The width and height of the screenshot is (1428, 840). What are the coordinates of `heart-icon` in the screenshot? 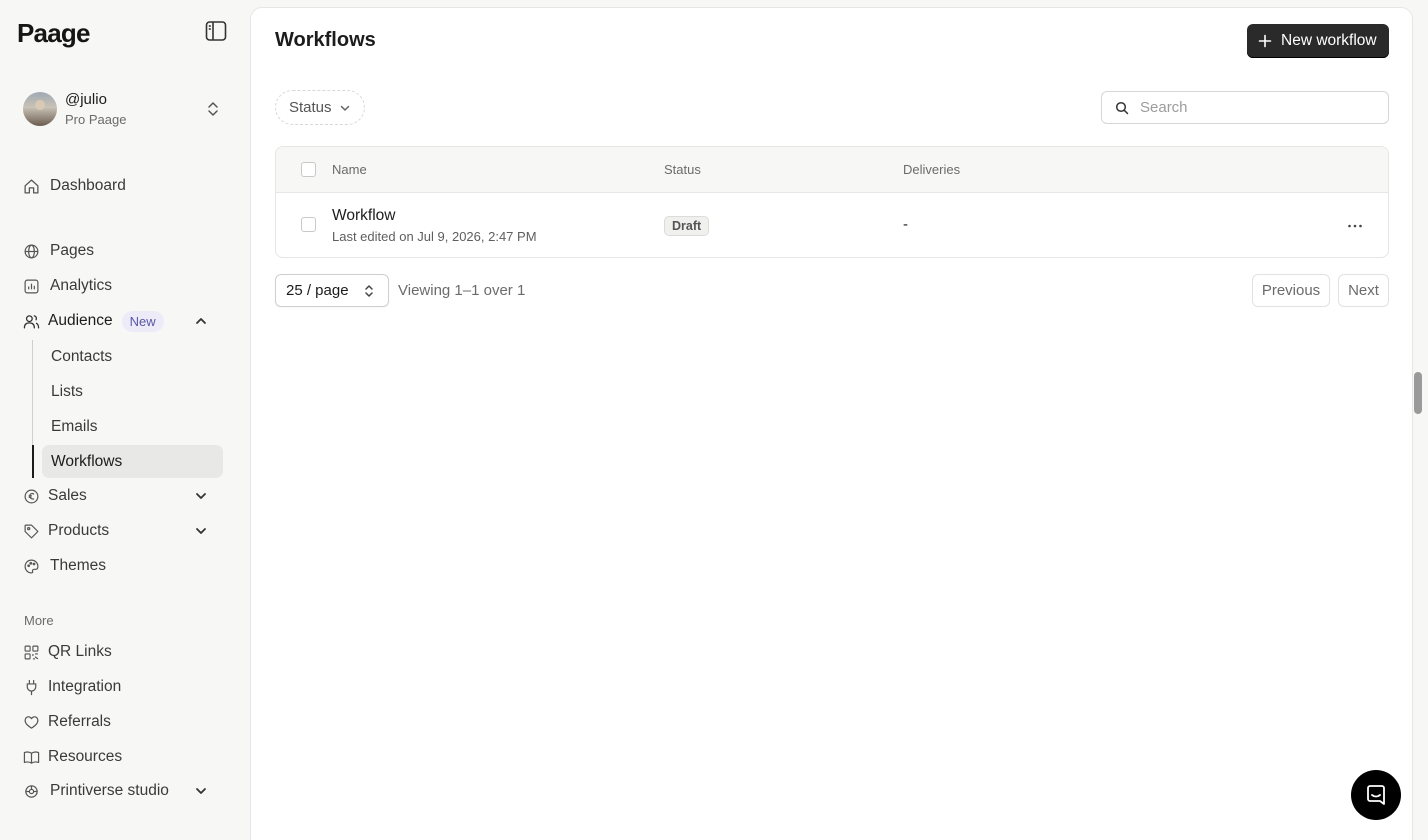 It's located at (31, 722).